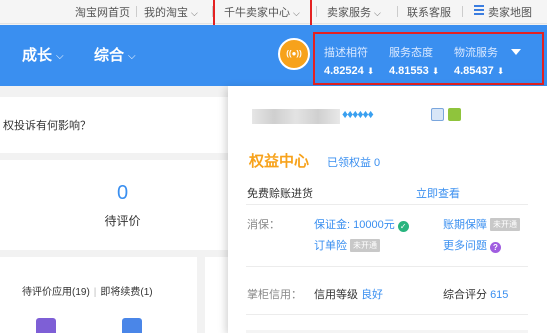 This screenshot has height=333, width=547. I want to click on rights-claimed: 已领权益 0, so click(353, 162).